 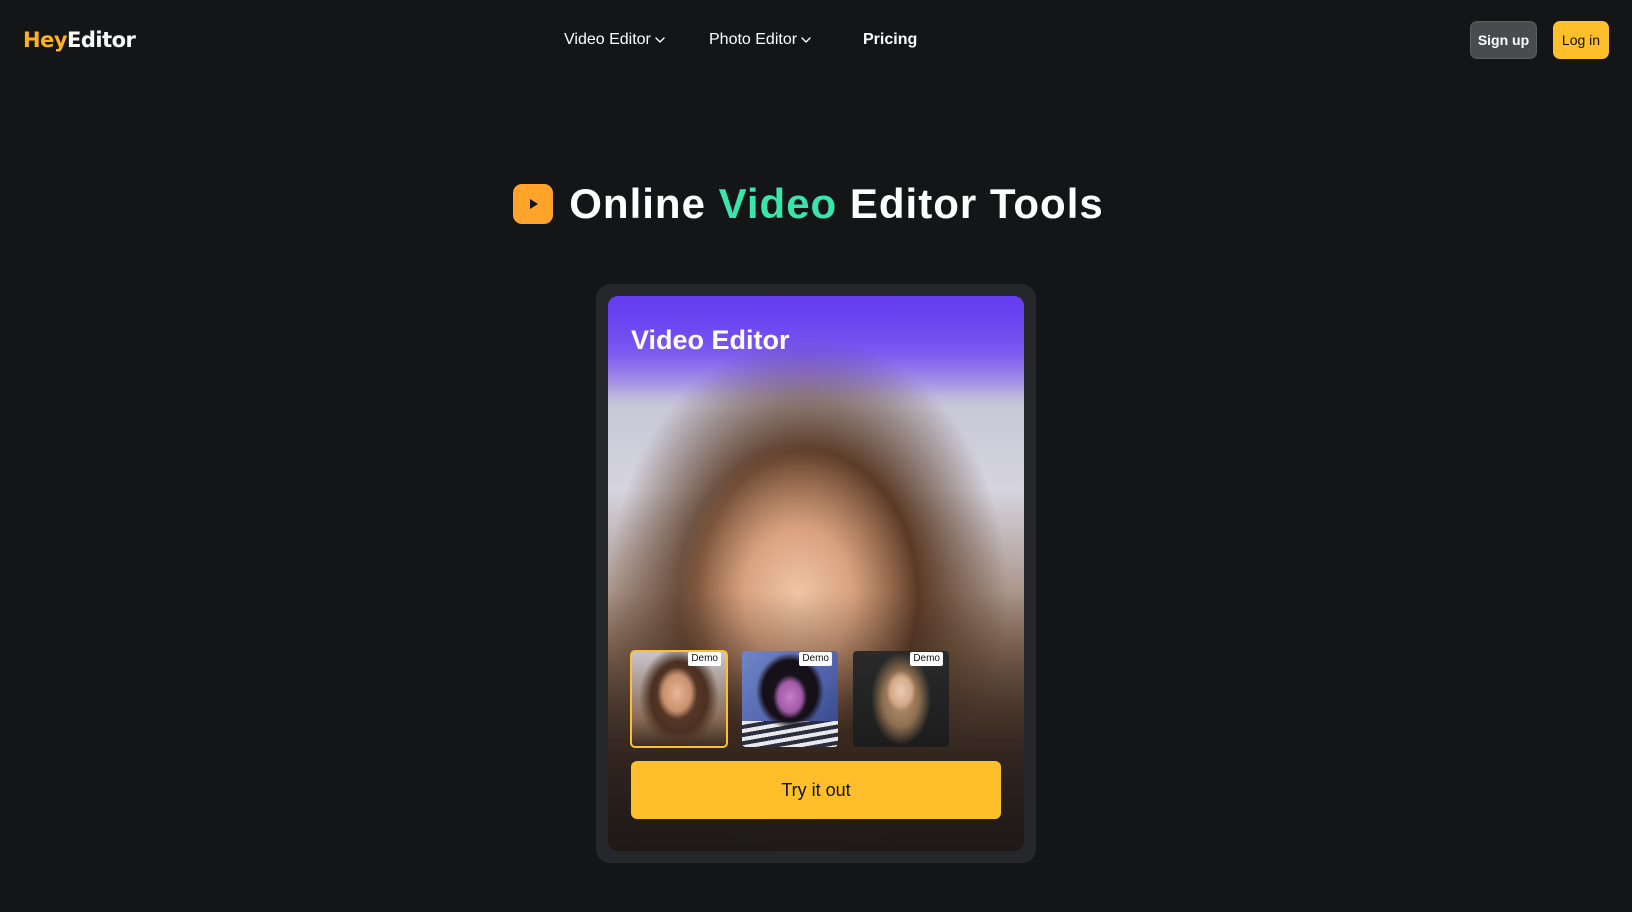 I want to click on logo-part-editor: Editor, so click(x=101, y=40).